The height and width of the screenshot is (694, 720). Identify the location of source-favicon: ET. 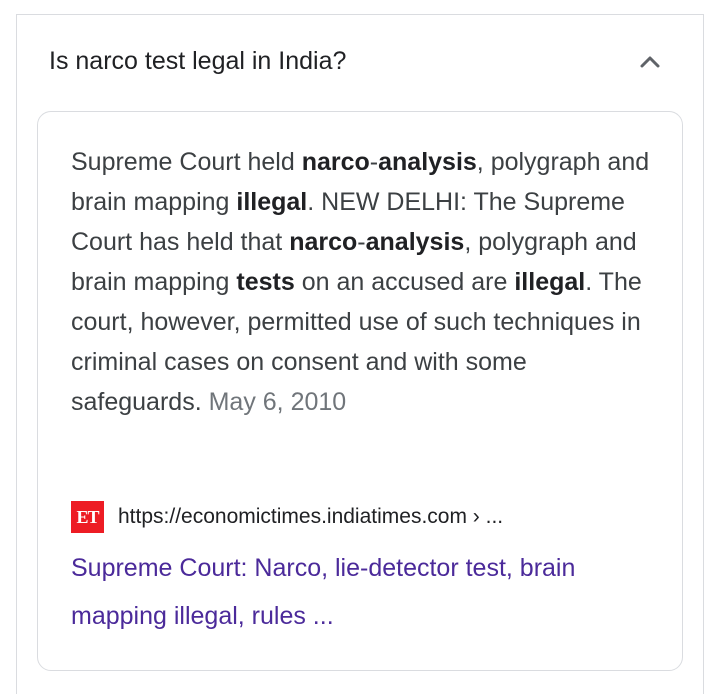
(87, 517).